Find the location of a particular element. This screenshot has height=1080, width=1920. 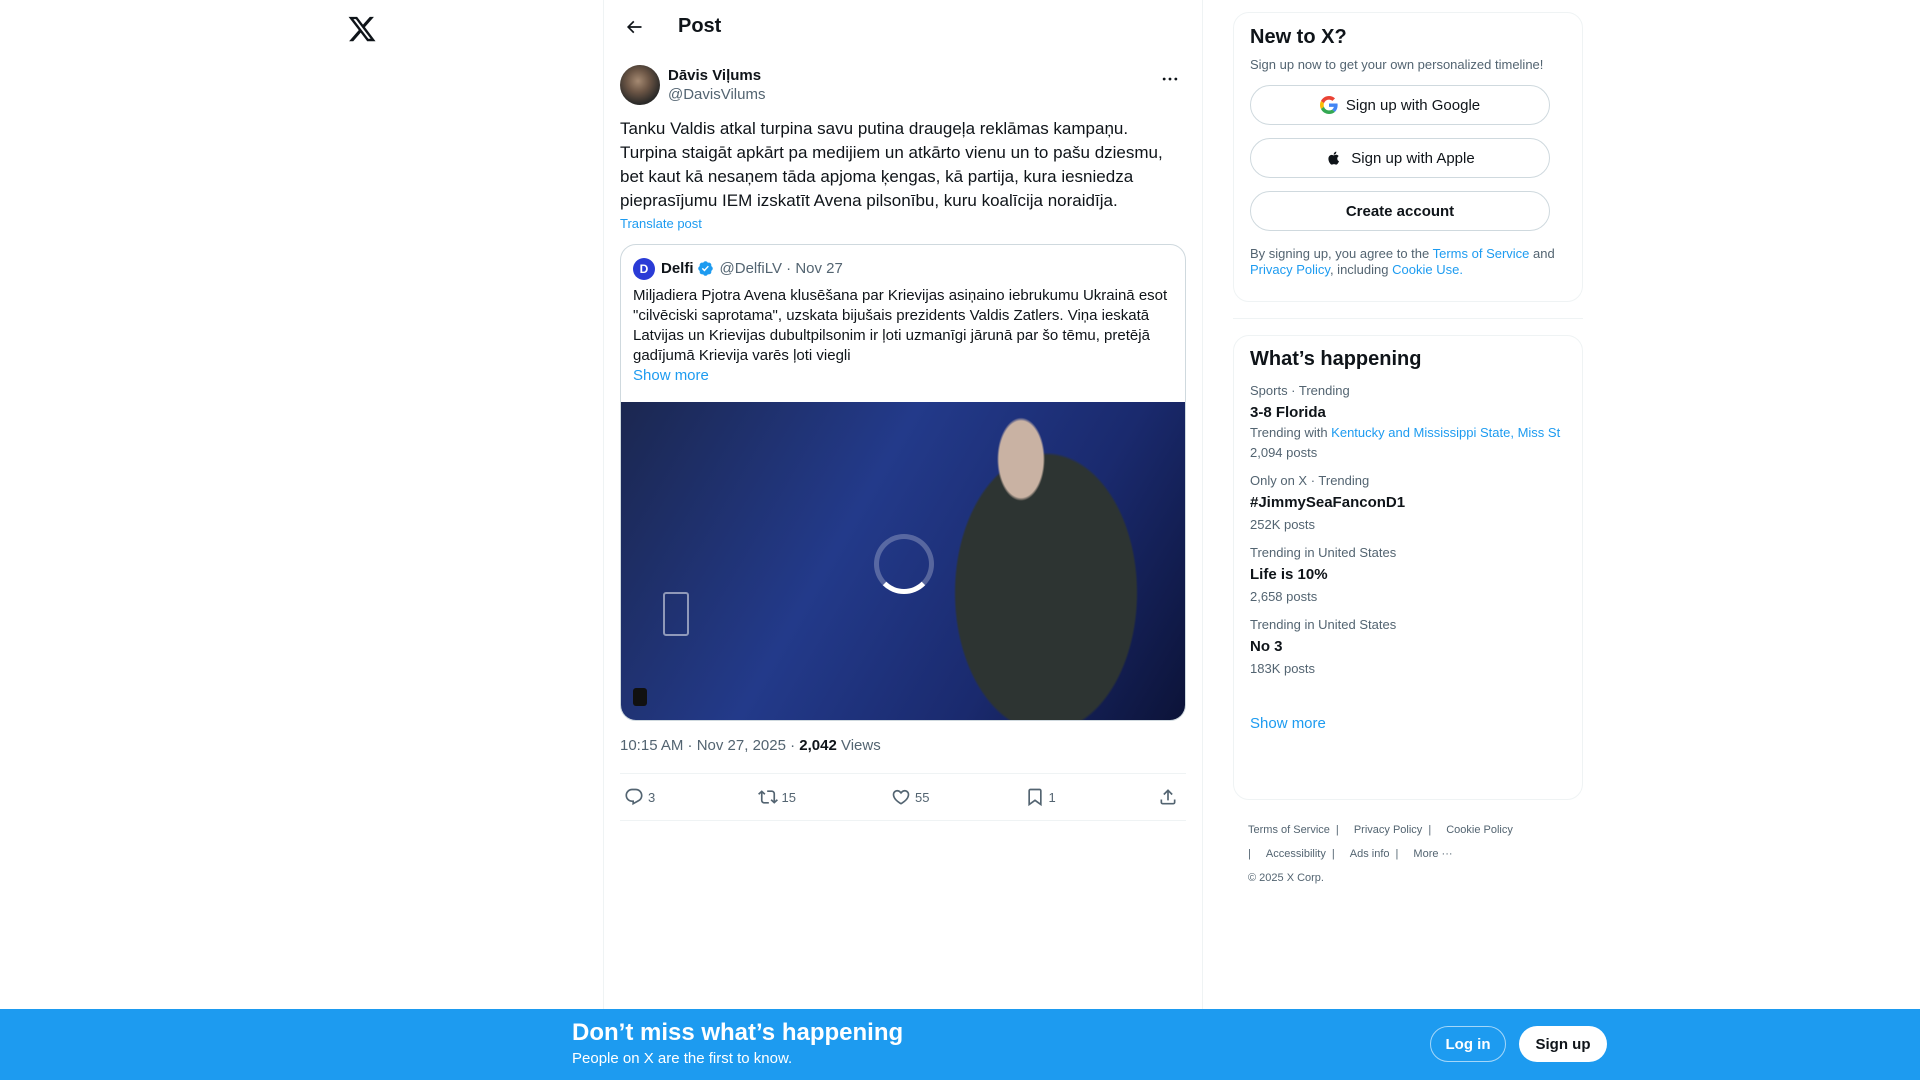

quote-avatar: D is located at coordinates (644, 268).